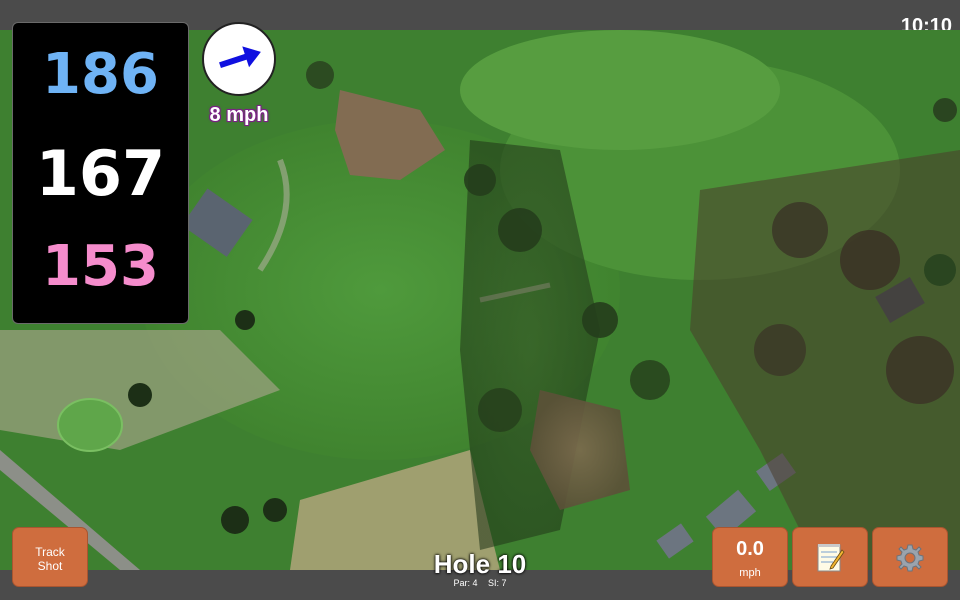  I want to click on track-shot-button: Track Shot, so click(50, 557).